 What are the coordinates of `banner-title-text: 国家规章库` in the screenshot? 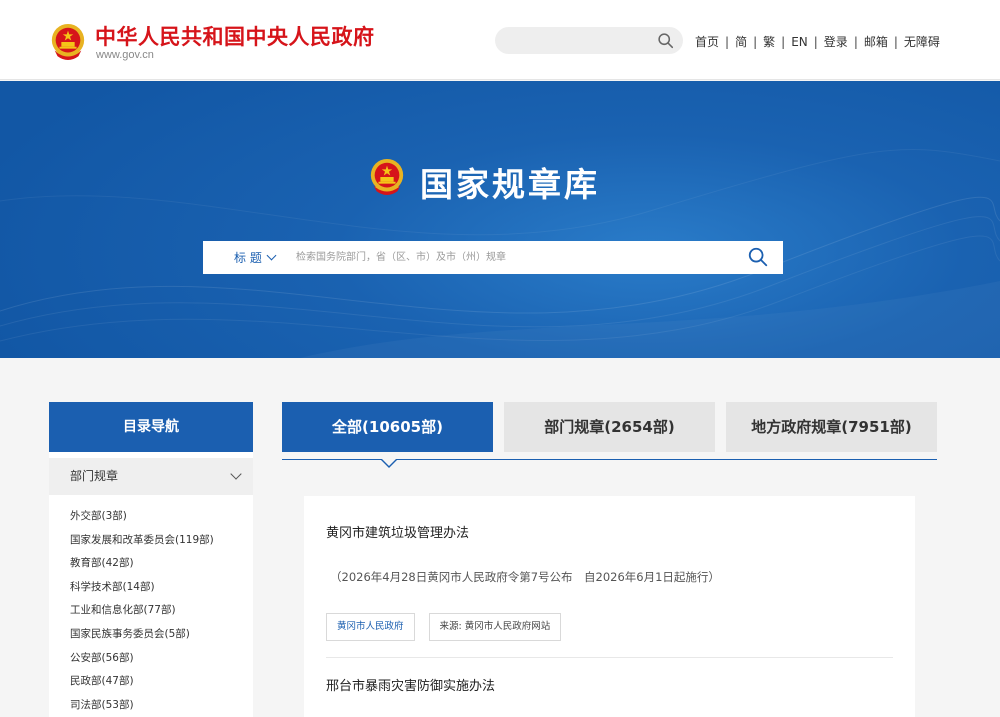 It's located at (510, 184).